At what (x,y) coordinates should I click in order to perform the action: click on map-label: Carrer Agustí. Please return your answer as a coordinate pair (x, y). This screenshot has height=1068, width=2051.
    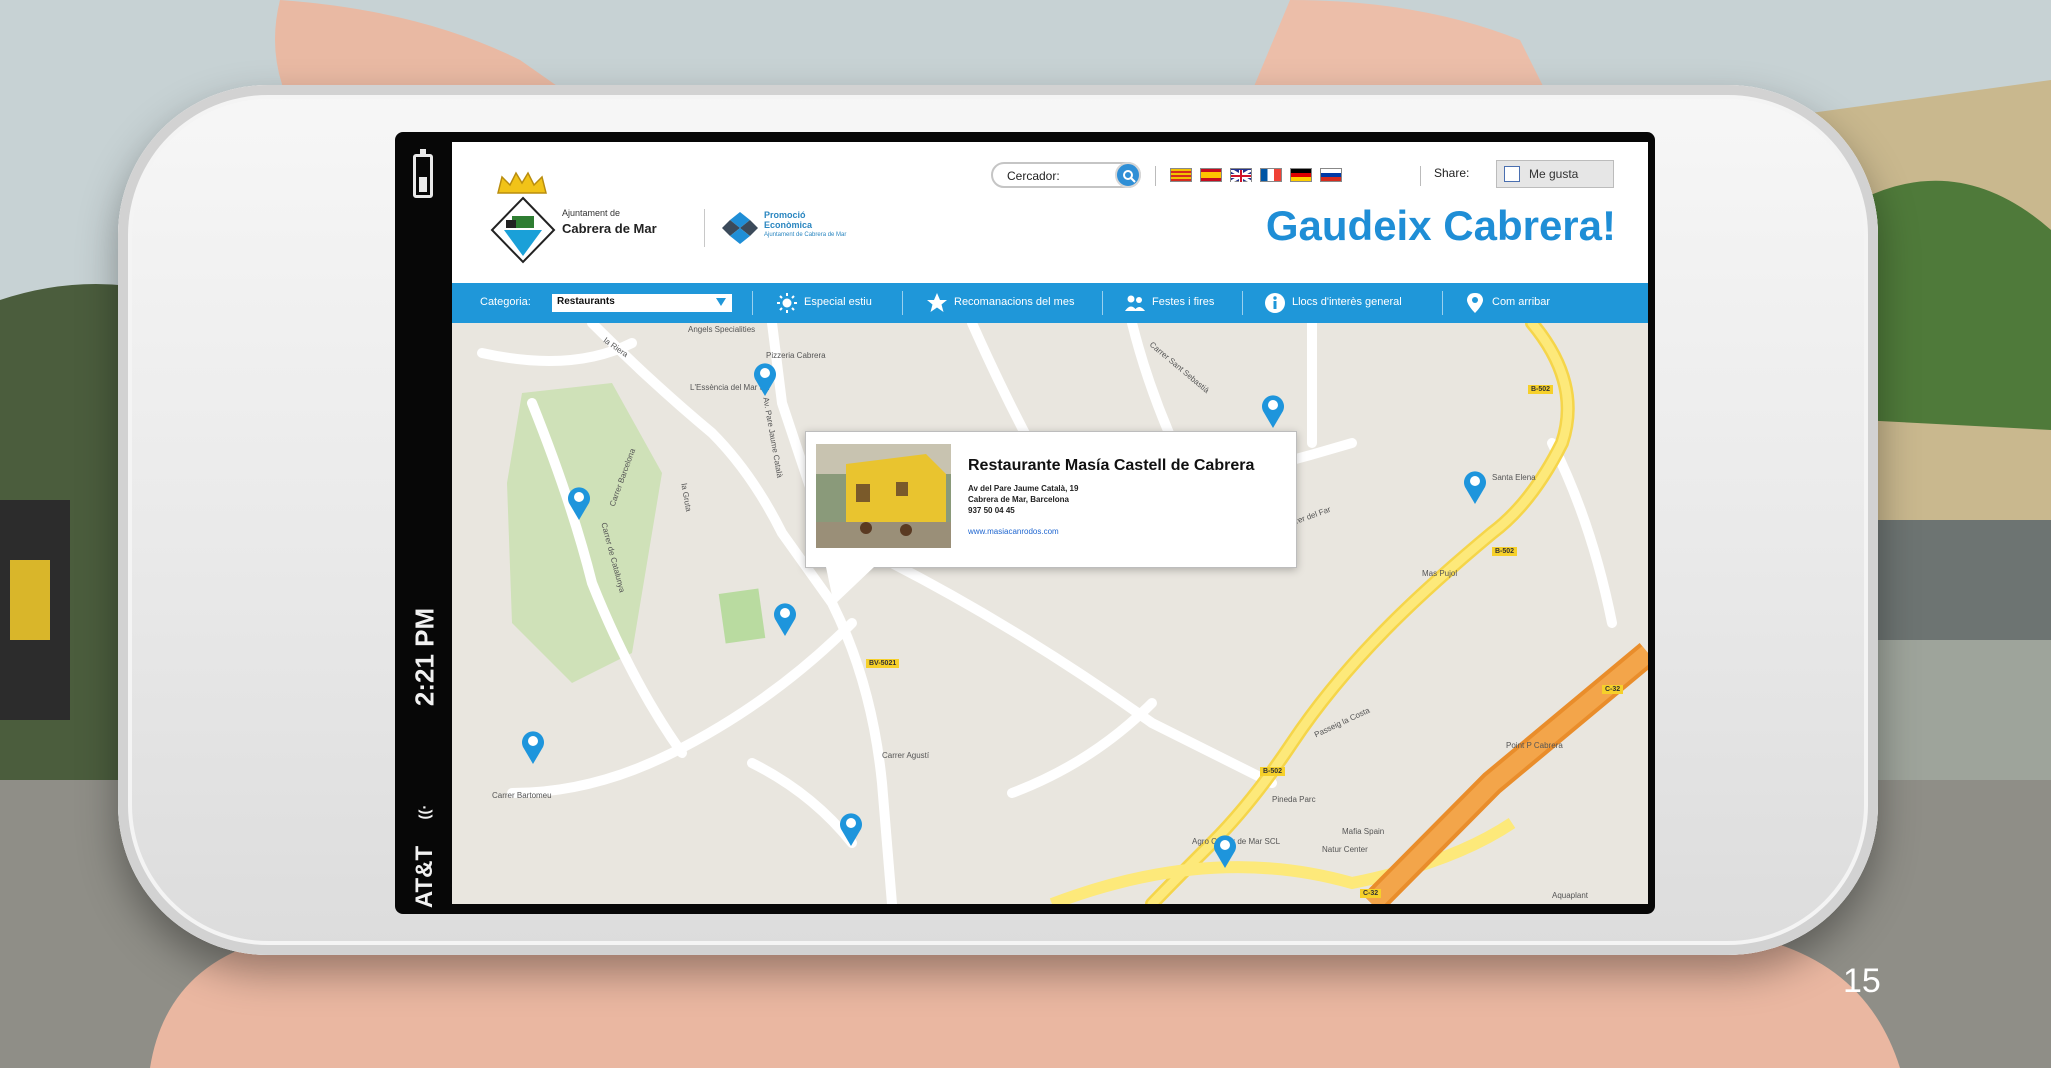
    Looking at the image, I should click on (906, 755).